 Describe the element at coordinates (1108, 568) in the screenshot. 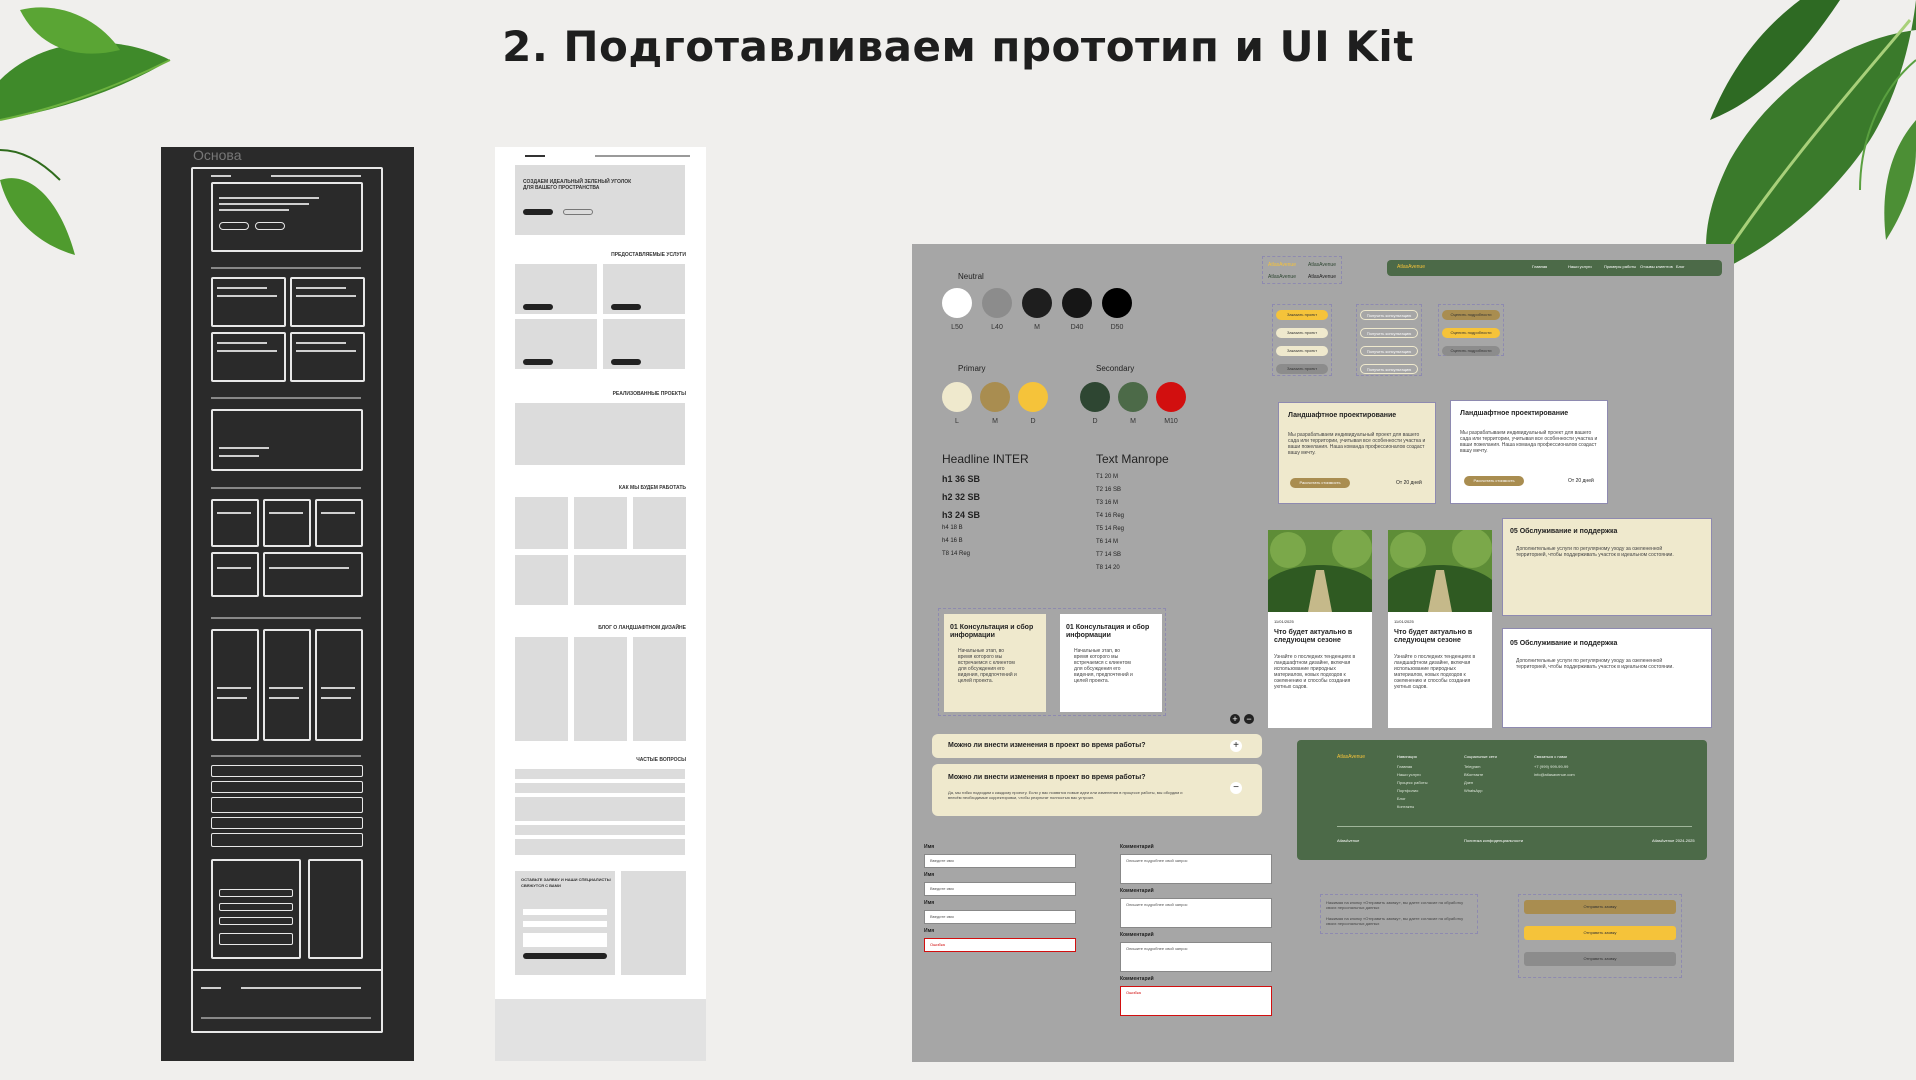

I see `text-style: T8 14 20` at that location.